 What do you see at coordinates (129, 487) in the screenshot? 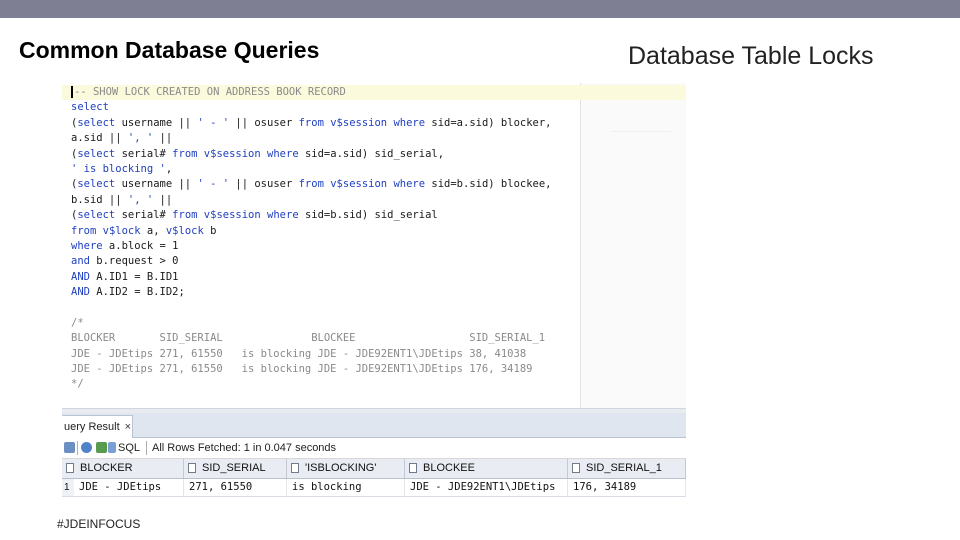
I see `table-cell: JDE - JDEtips` at bounding box center [129, 487].